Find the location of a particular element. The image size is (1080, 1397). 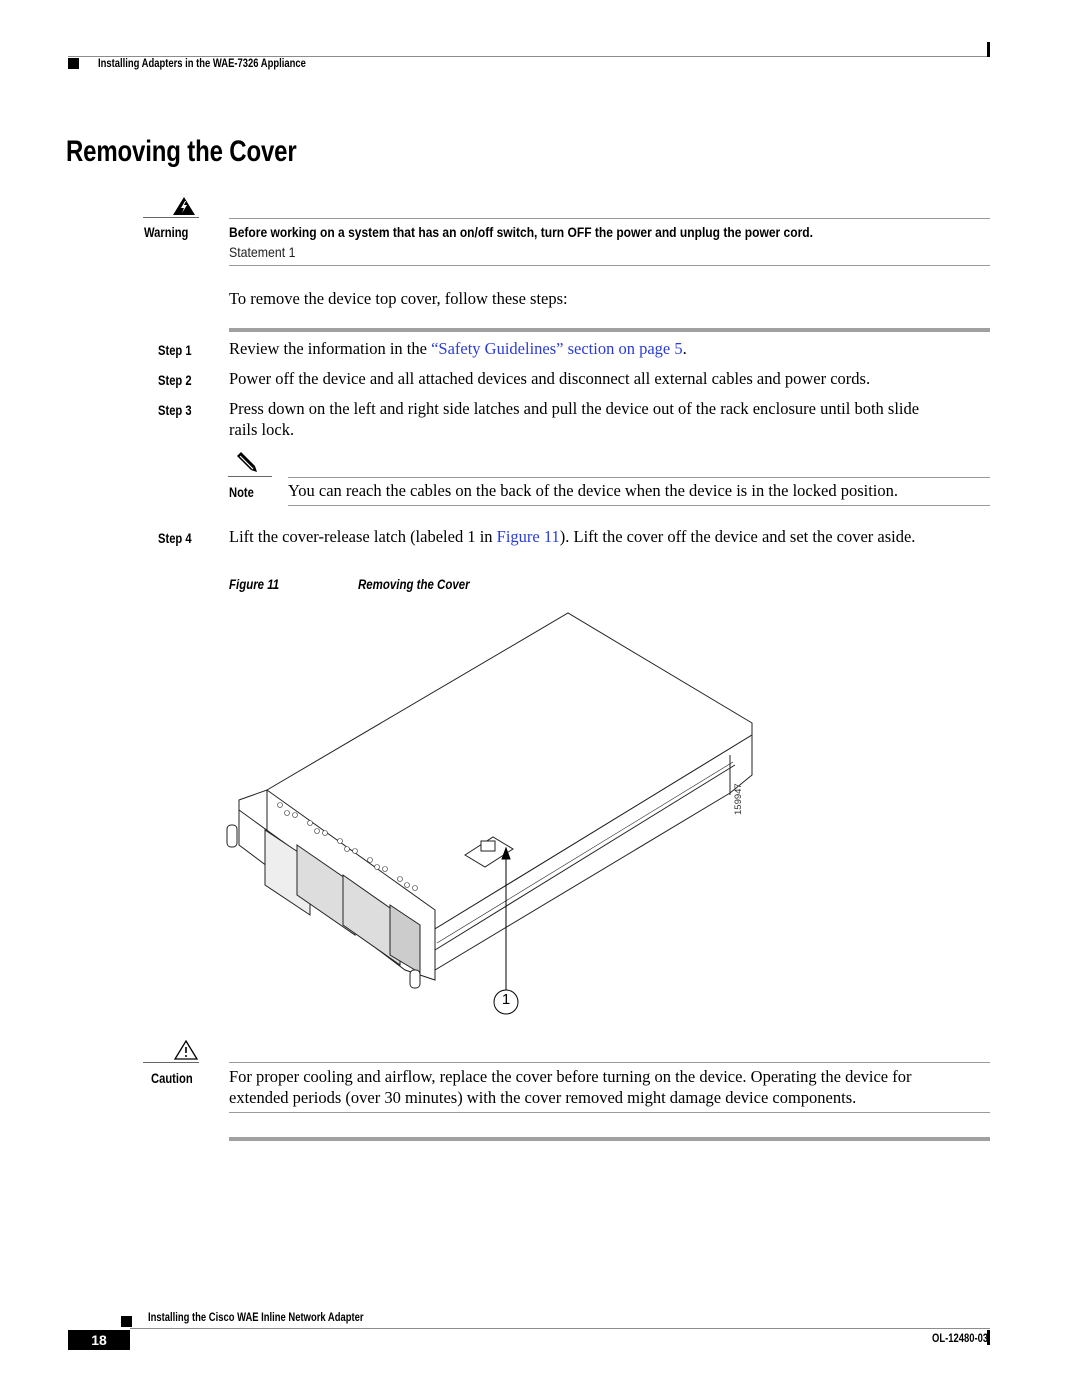

figure-11-link: Figure 11 is located at coordinates (528, 536).